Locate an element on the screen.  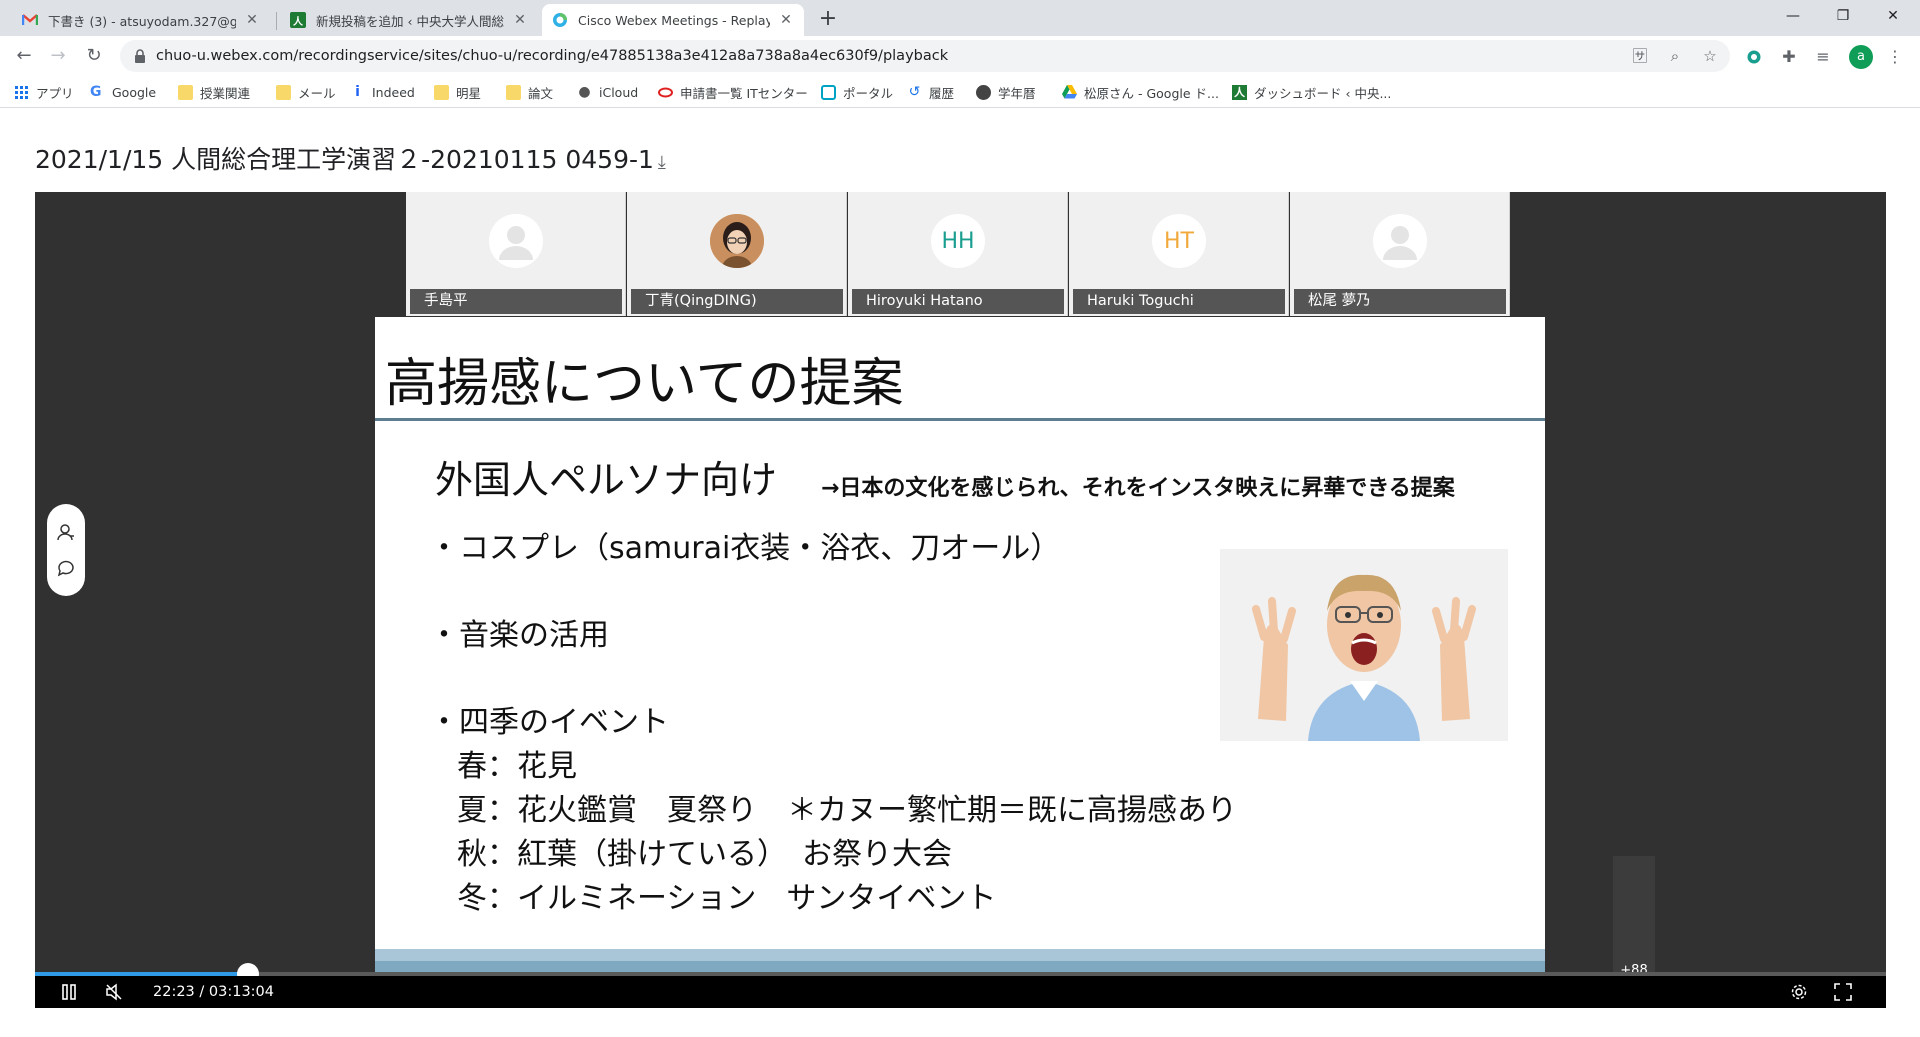
bookmark-icloud: ● iCloud is located at coordinates (607, 92).